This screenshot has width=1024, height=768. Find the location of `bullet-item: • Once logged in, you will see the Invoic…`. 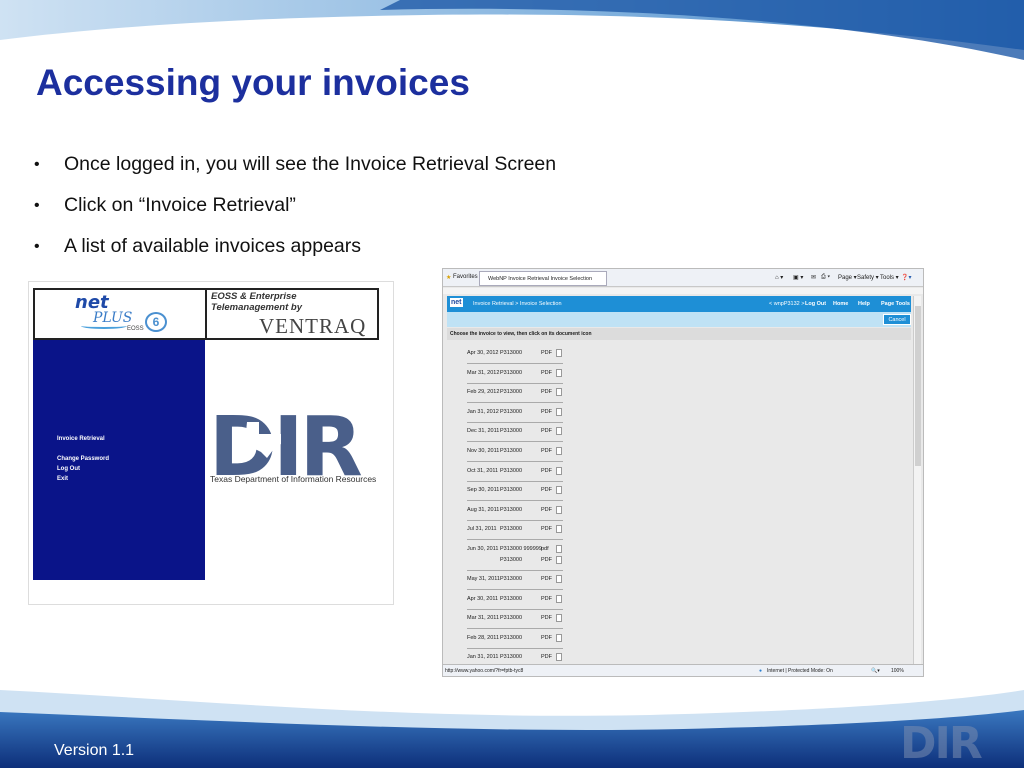

bullet-item: • Once logged in, you will see the Invoic… is located at coordinates (295, 164).